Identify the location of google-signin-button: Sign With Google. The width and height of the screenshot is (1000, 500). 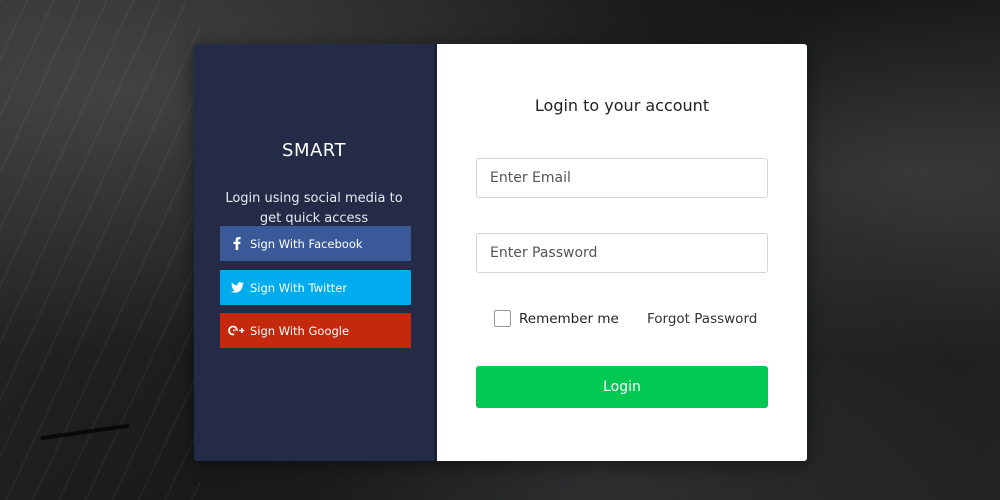
(315, 330).